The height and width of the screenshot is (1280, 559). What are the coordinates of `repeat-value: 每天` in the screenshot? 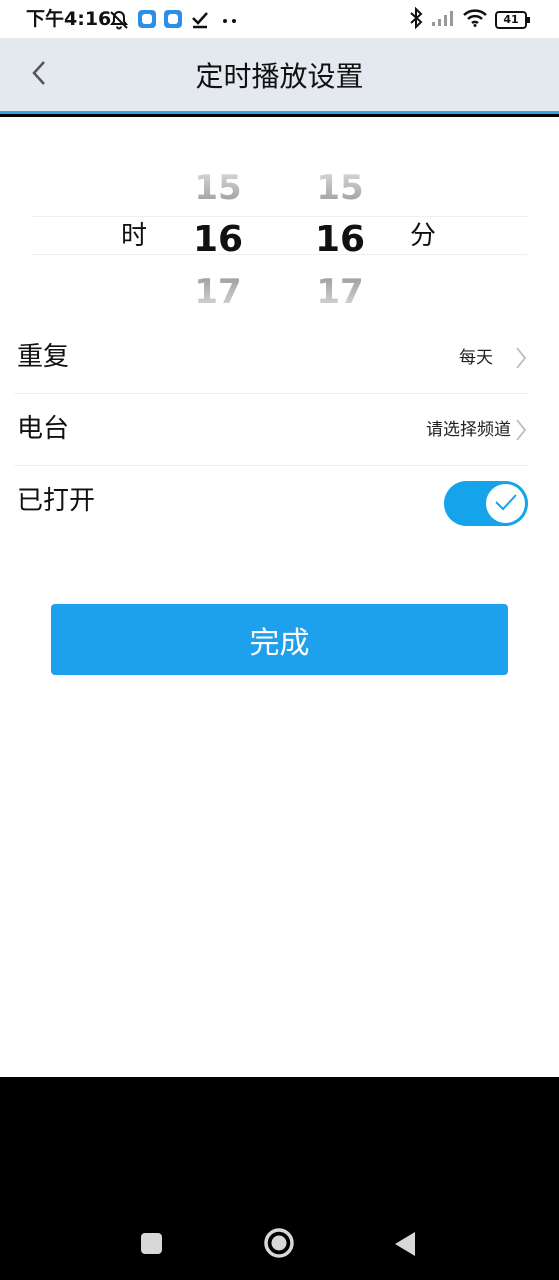 It's located at (476, 358).